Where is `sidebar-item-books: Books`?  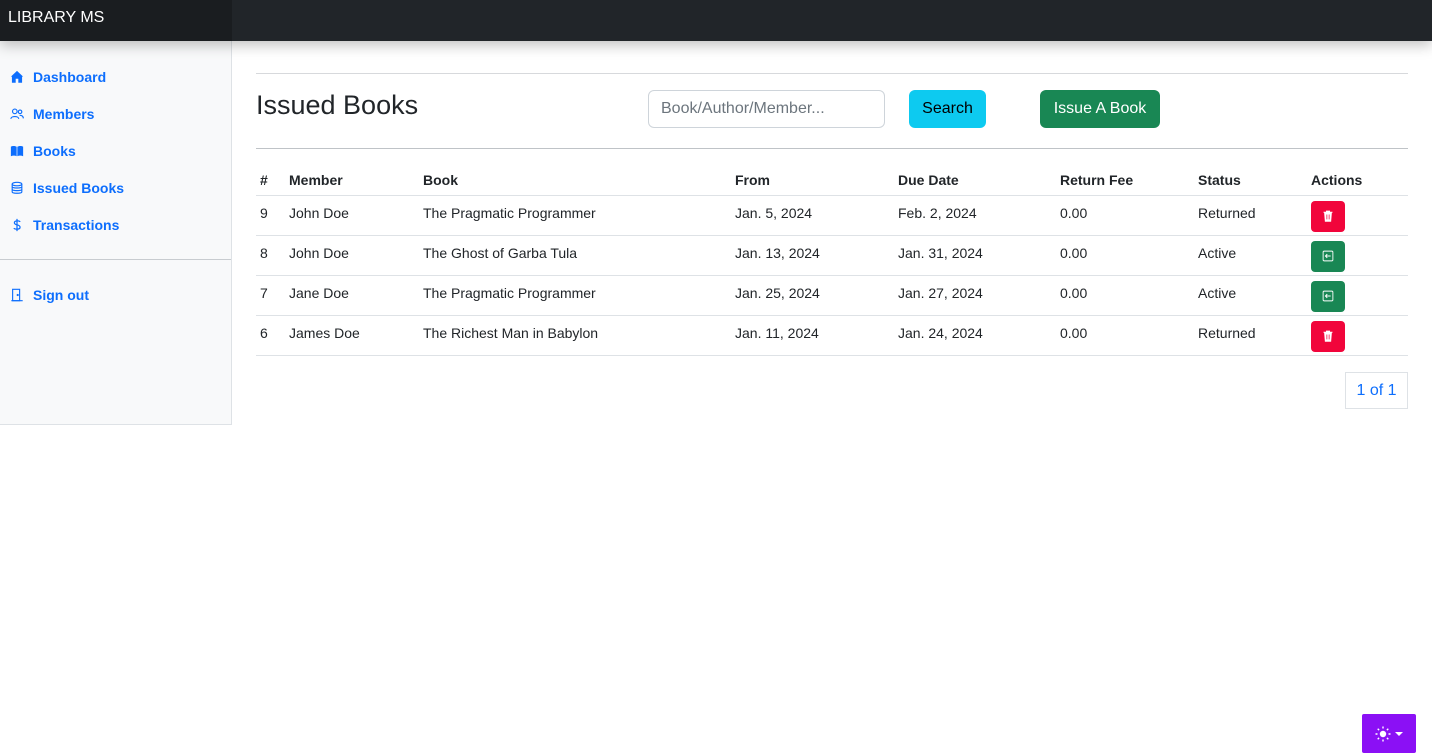 sidebar-item-books: Books is located at coordinates (43, 151).